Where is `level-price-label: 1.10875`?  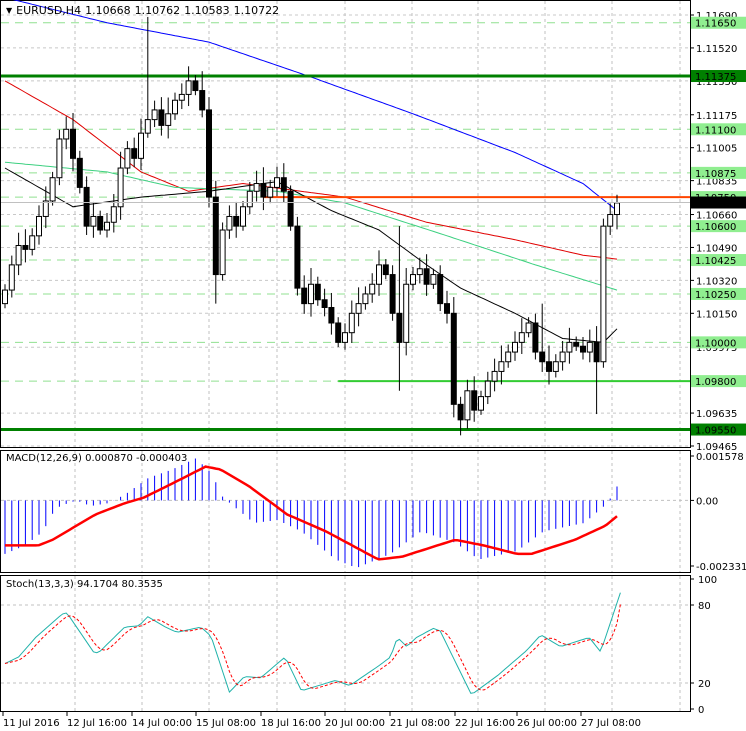
level-price-label: 1.10875 is located at coordinates (715, 174).